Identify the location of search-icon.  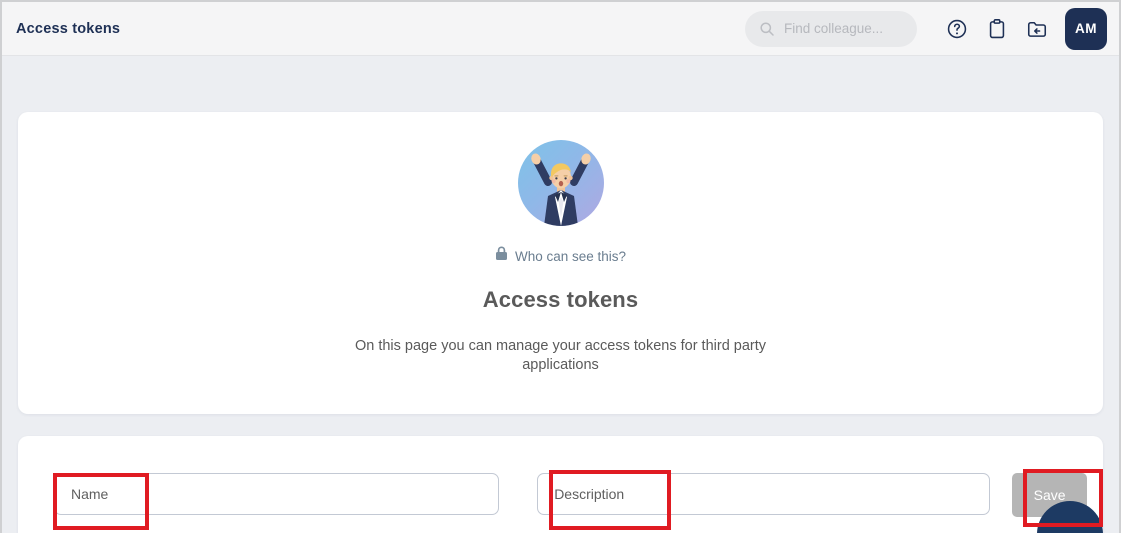
(767, 29).